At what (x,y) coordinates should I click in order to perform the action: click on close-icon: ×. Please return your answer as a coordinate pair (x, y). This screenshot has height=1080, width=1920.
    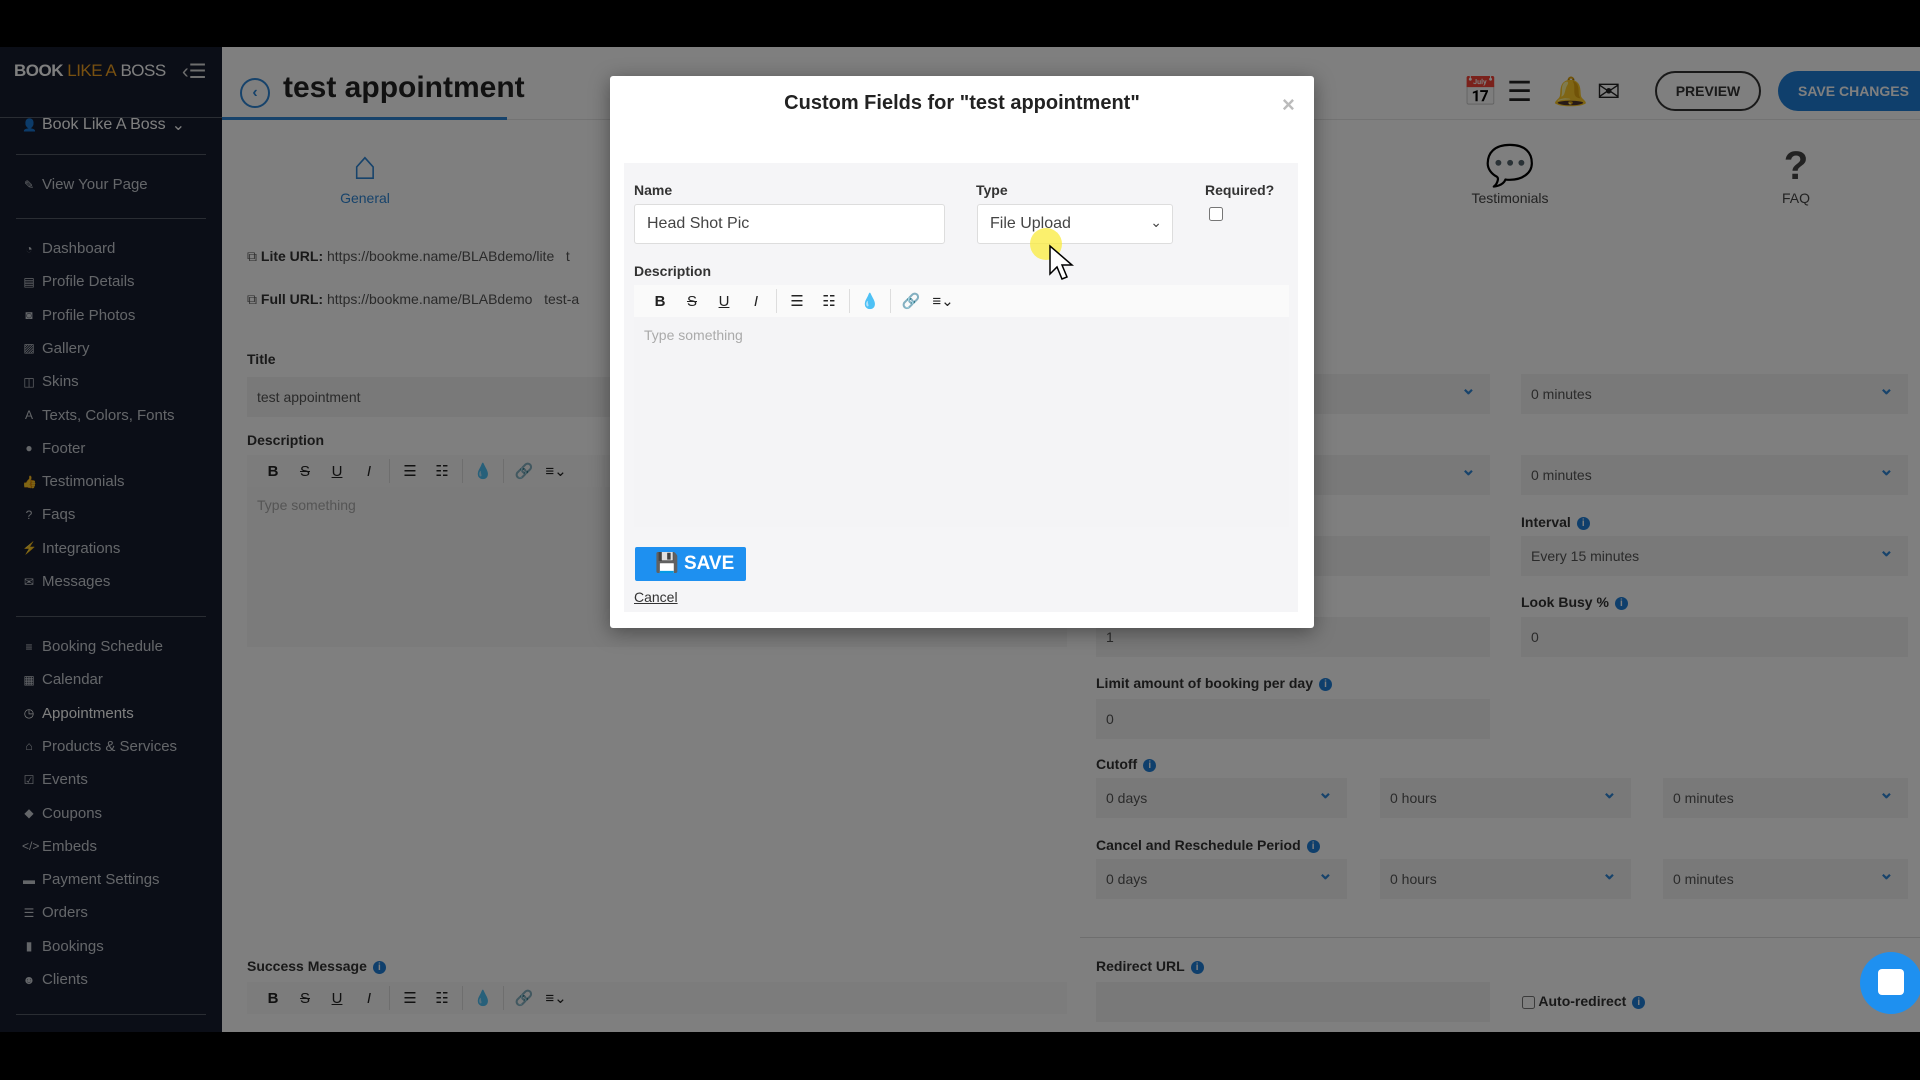
    Looking at the image, I should click on (1288, 105).